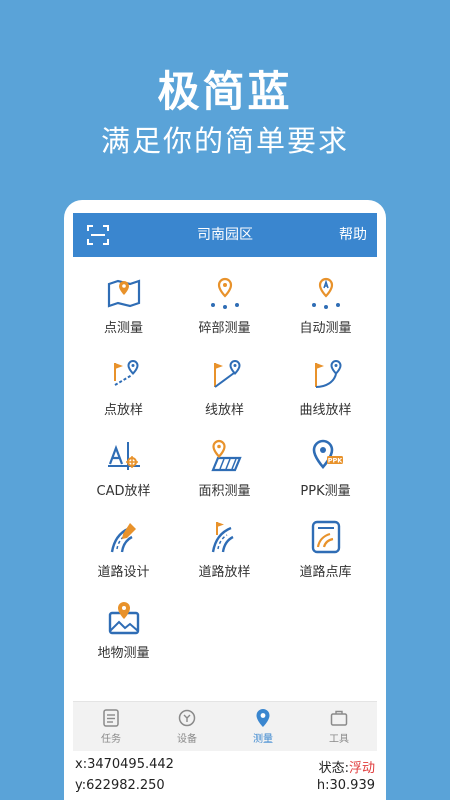  What do you see at coordinates (123, 474) in the screenshot?
I see `grid-item-cad-stakeout: CAD放样` at bounding box center [123, 474].